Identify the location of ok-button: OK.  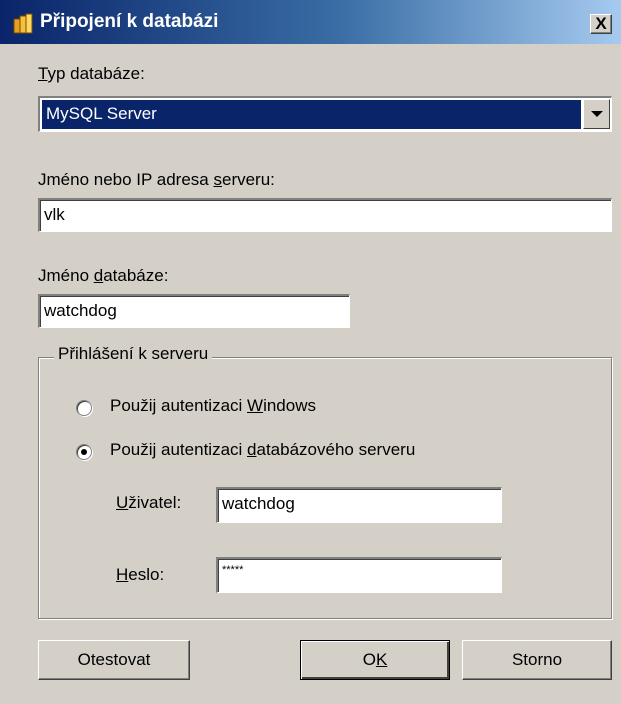
(375, 660).